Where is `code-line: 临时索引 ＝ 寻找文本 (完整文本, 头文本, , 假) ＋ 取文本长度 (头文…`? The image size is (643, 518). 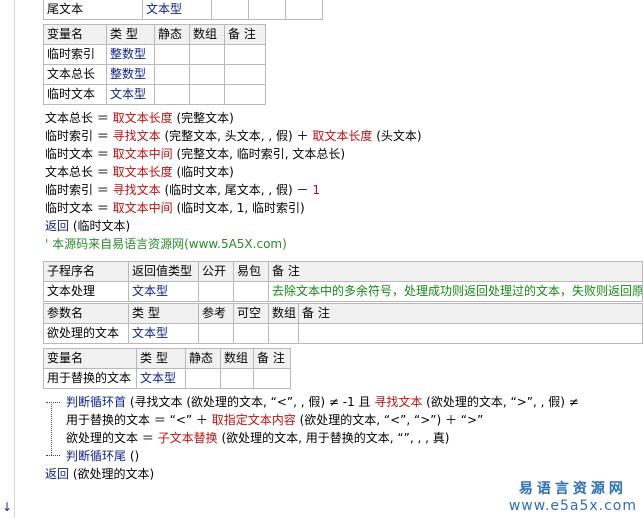
code-line: 临时索引 ＝ 寻找文本 (完整文本, 头文本, , 假) ＋ 取文本长度 (头文… is located at coordinates (233, 136).